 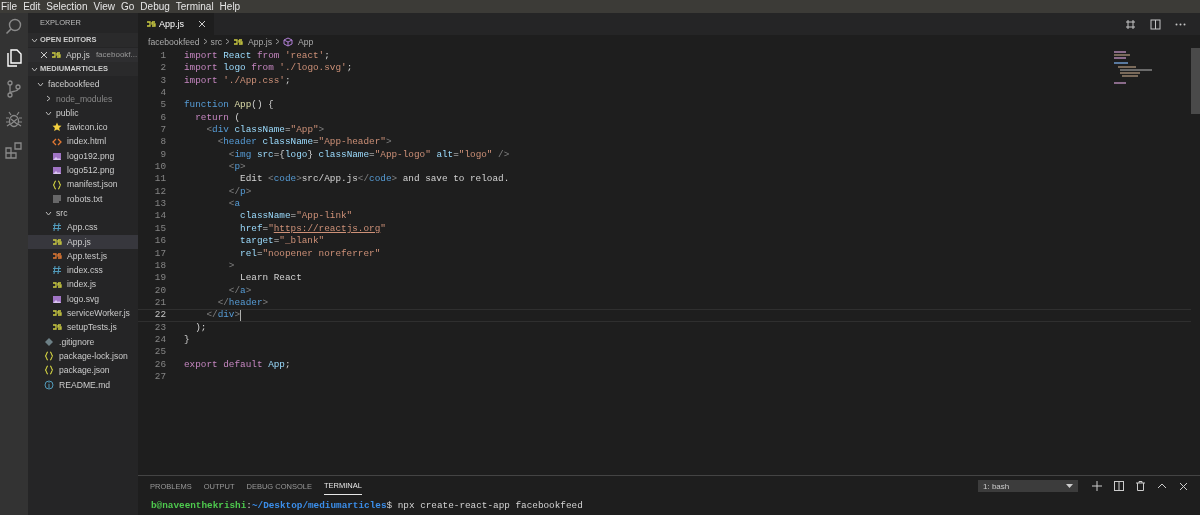 What do you see at coordinates (265, 130) in the screenshot?
I see `code-line: <div className="App">` at bounding box center [265, 130].